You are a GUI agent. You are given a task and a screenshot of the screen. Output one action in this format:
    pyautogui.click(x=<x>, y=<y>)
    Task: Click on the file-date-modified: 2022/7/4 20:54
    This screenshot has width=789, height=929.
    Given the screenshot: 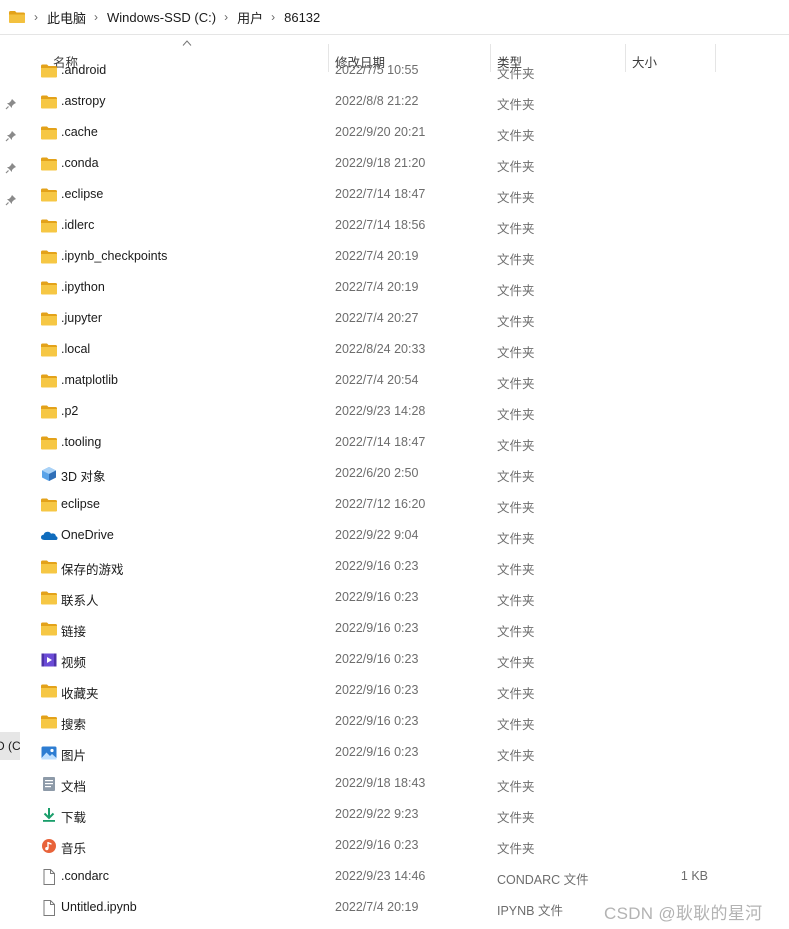 What is the action you would take?
    pyautogui.click(x=377, y=380)
    